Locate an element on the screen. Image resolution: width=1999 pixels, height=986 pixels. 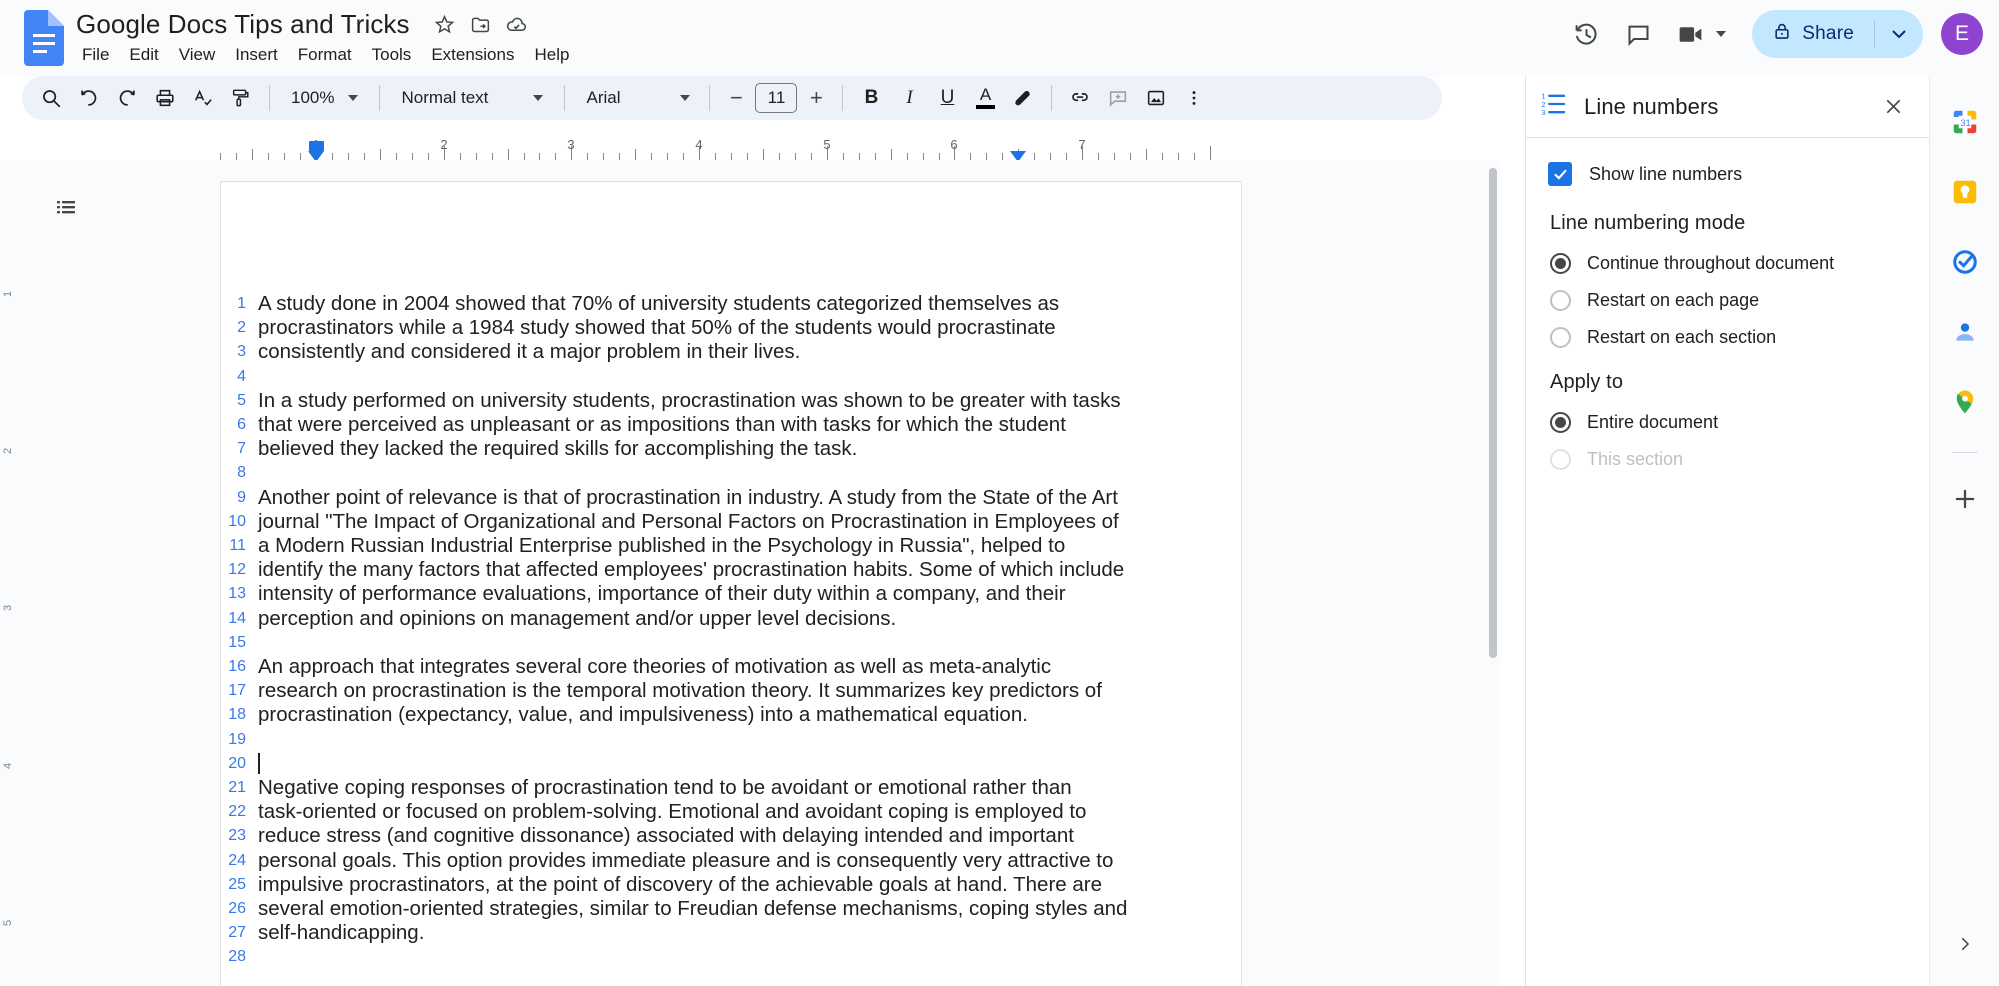
insert-link-icon is located at coordinates (1080, 98).